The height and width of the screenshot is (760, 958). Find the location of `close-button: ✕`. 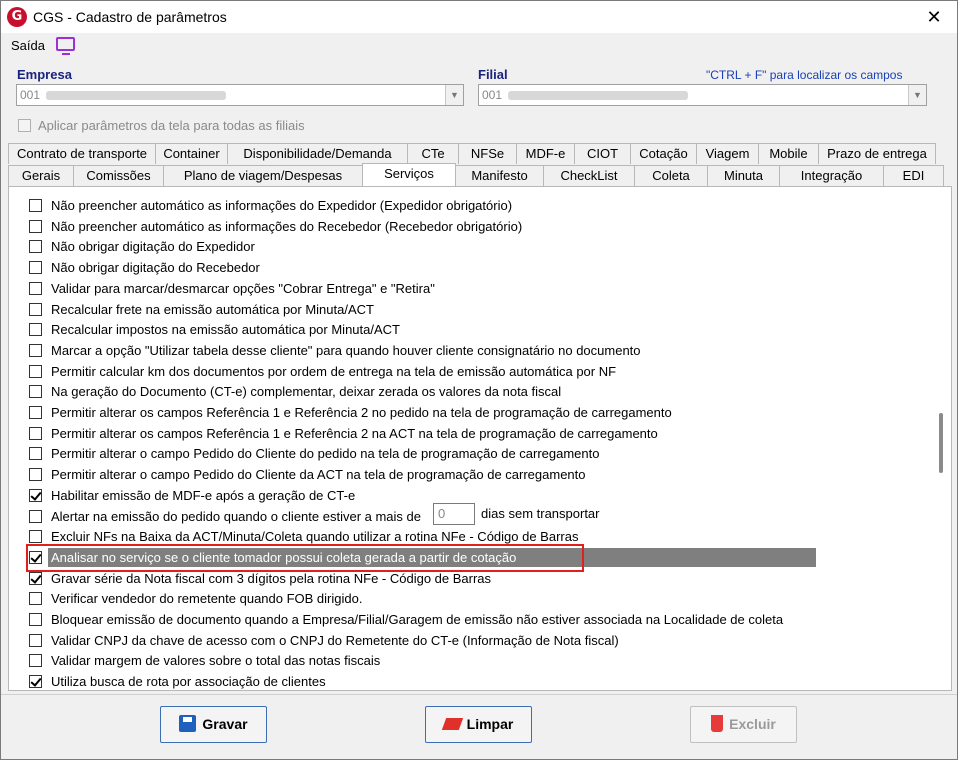

close-button: ✕ is located at coordinates (934, 17).